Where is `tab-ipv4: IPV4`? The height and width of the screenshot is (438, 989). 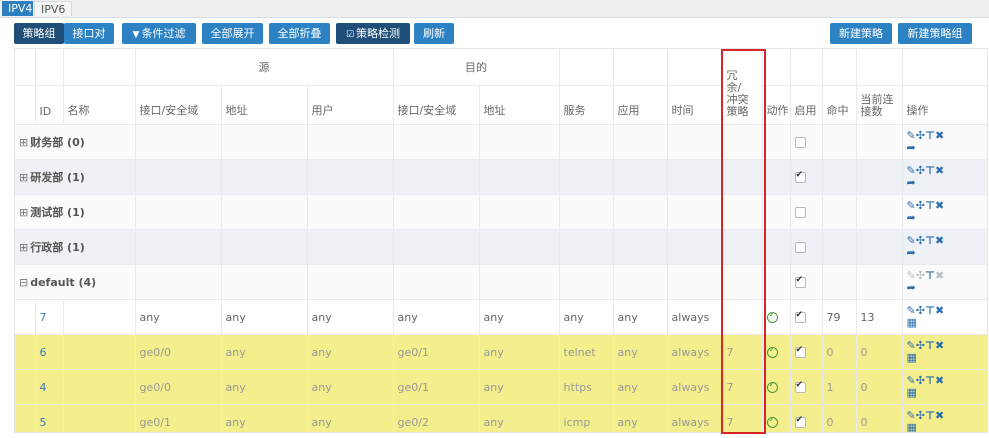
tab-ipv4: IPV4 is located at coordinates (17, 8).